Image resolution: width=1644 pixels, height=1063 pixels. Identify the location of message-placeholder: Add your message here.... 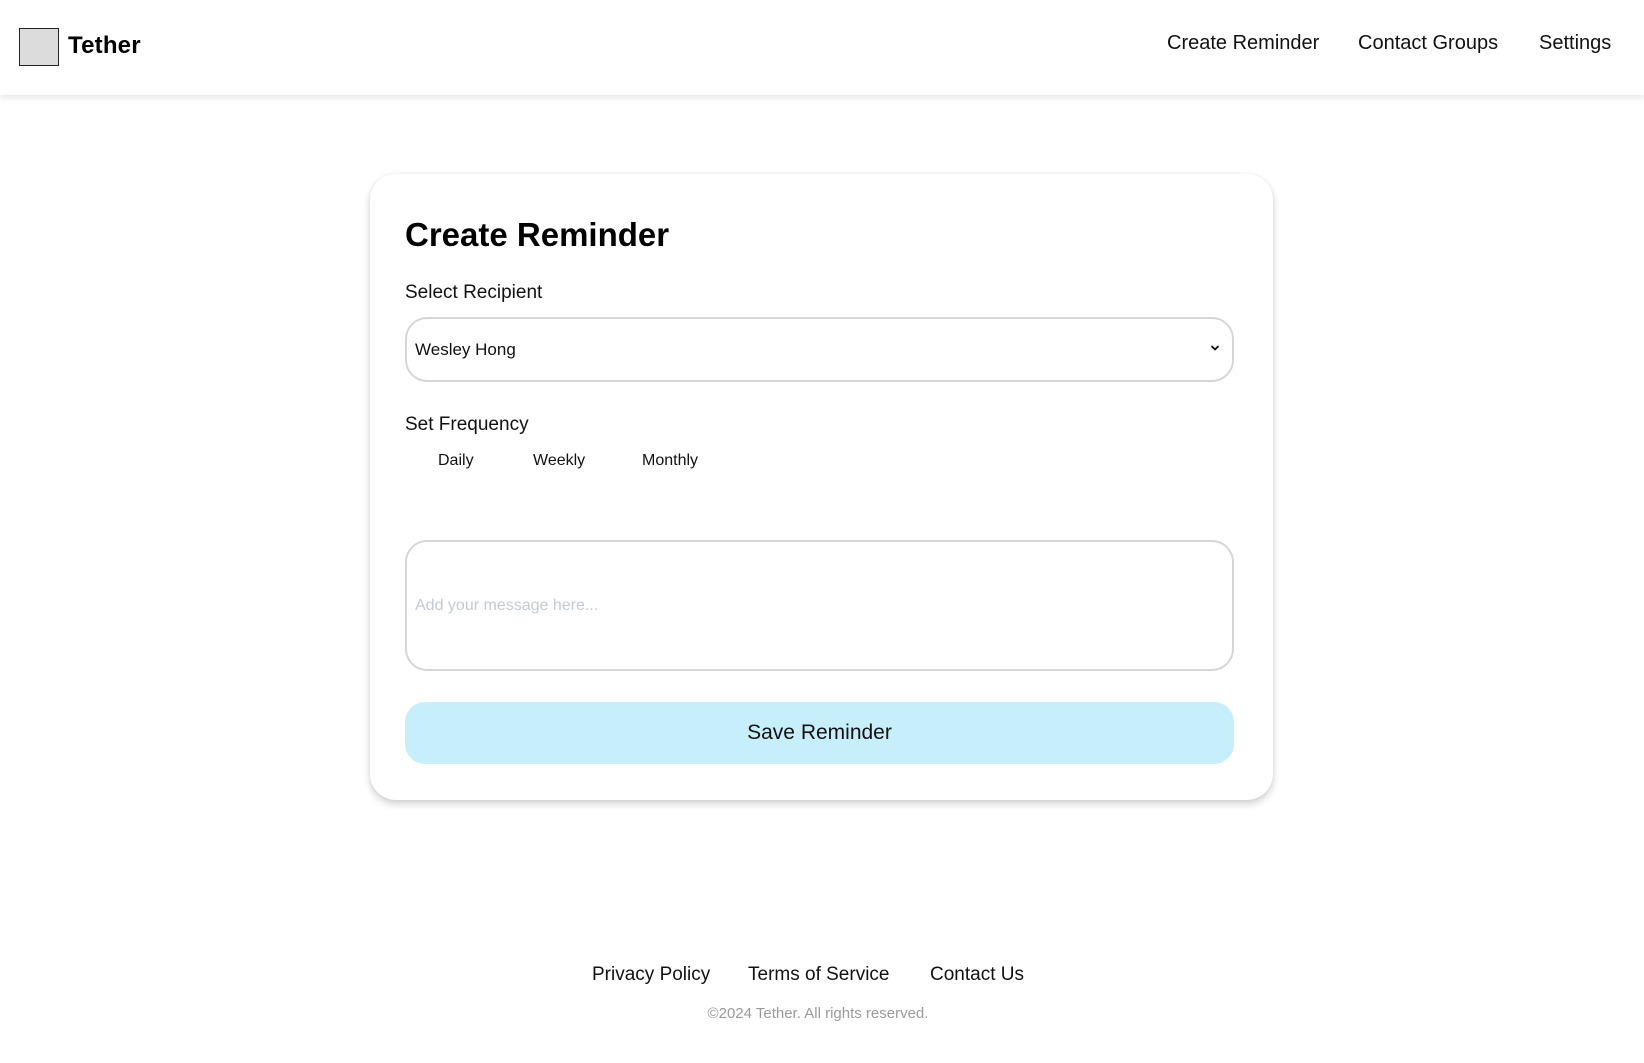
(507, 605).